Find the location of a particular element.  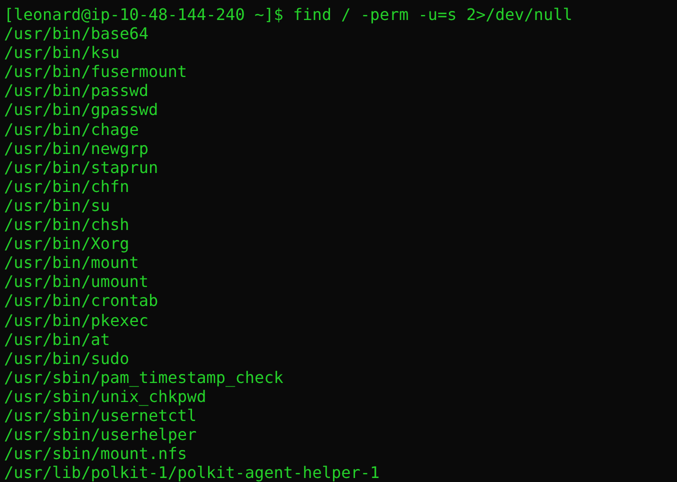

output-line: /usr/bin/chfn is located at coordinates (67, 186).